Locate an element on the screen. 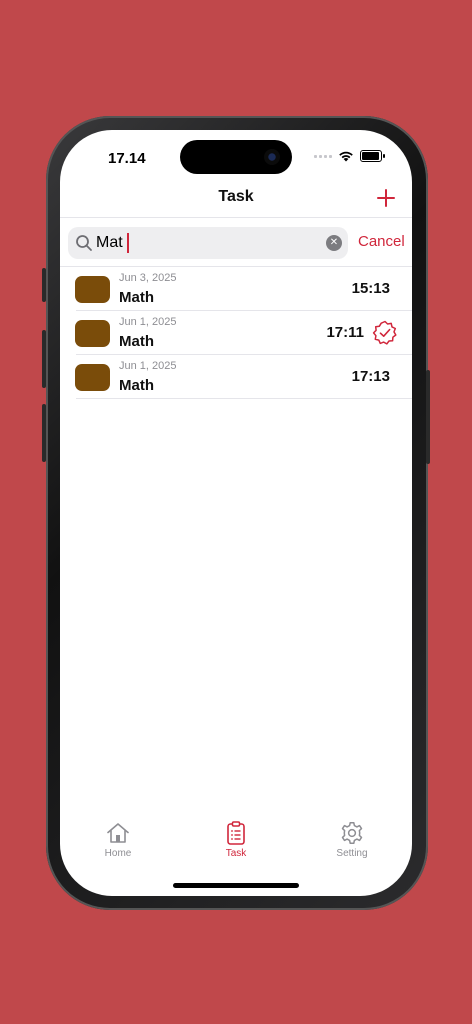  add-task-button is located at coordinates (386, 198).